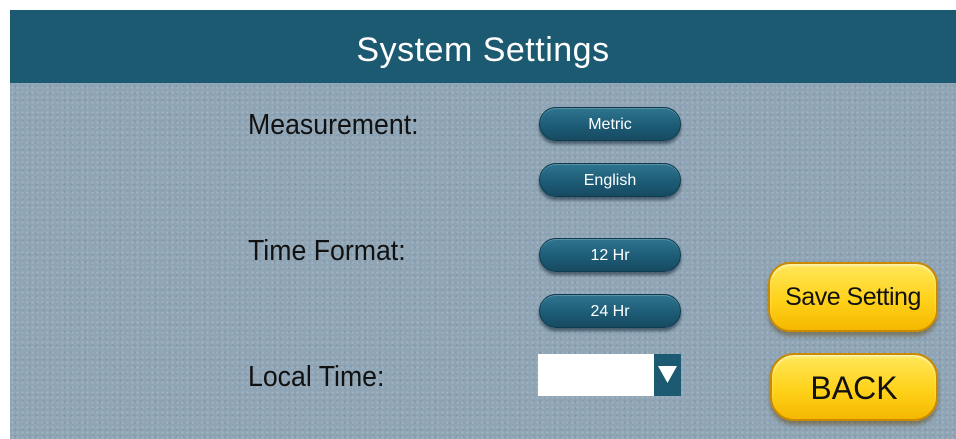 This screenshot has height=439, width=956. I want to click on dropdown-arrow-button, so click(667, 375).